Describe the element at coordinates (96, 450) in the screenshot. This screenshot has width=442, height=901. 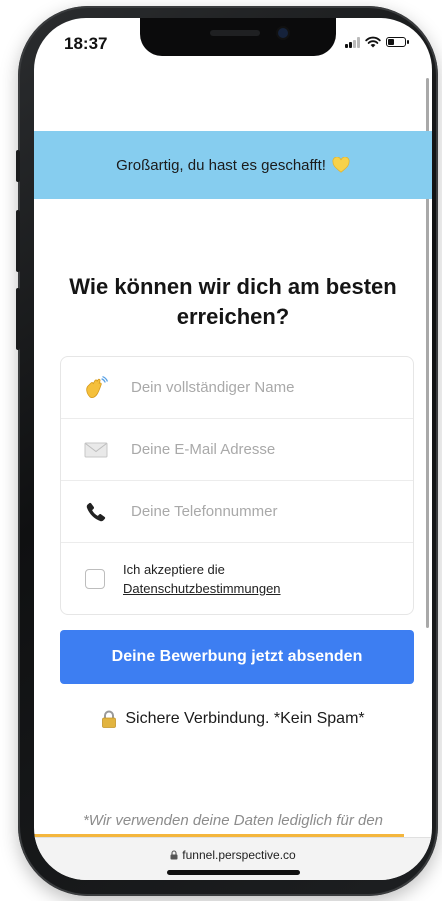
I see `envelope-icon` at that location.